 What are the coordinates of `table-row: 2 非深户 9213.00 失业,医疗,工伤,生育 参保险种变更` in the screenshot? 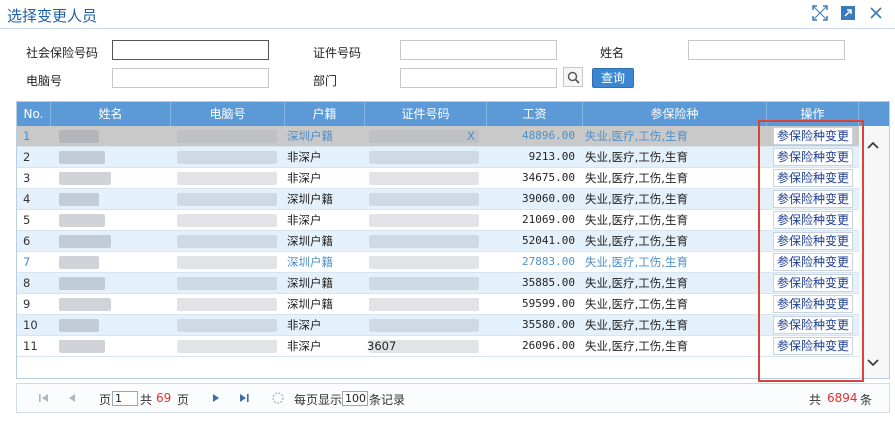 It's located at (438, 157).